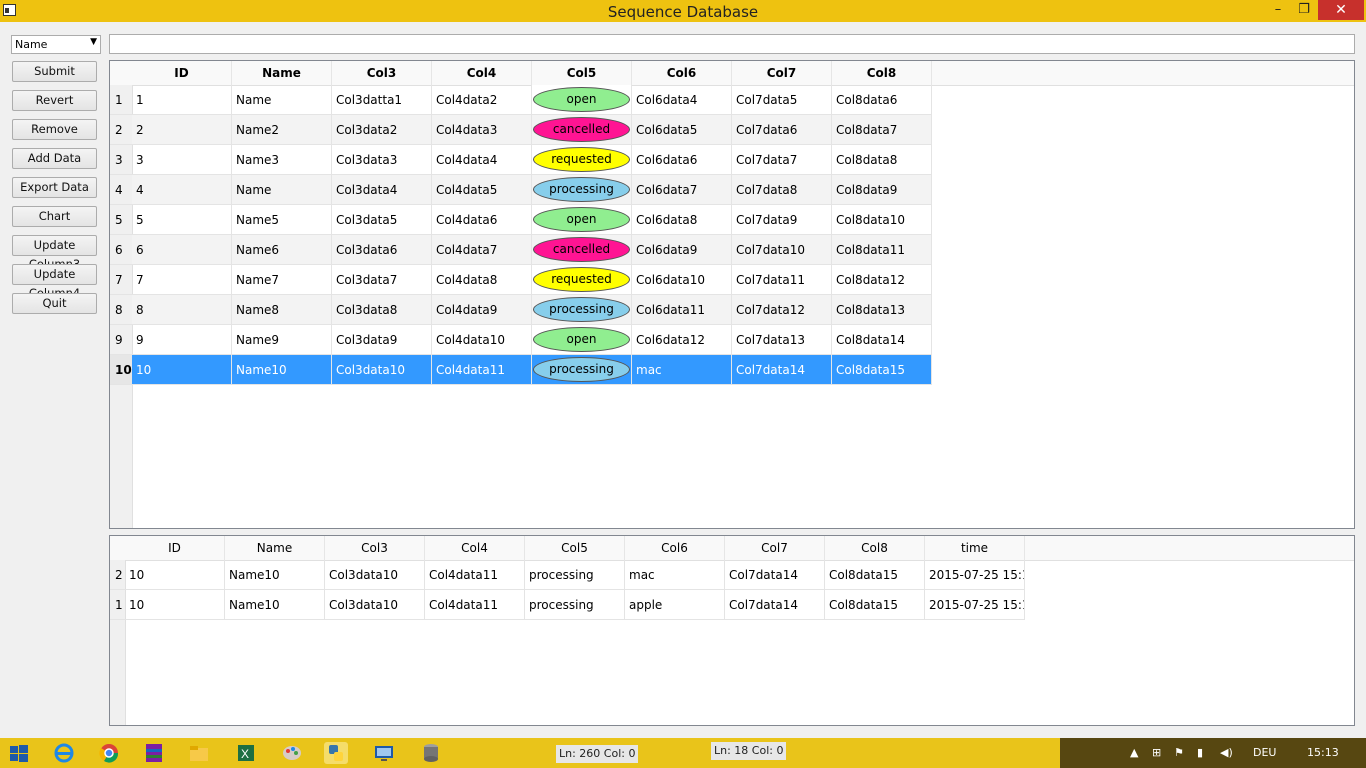  Describe the element at coordinates (246, 753) in the screenshot. I see `excel-icon: X` at that location.